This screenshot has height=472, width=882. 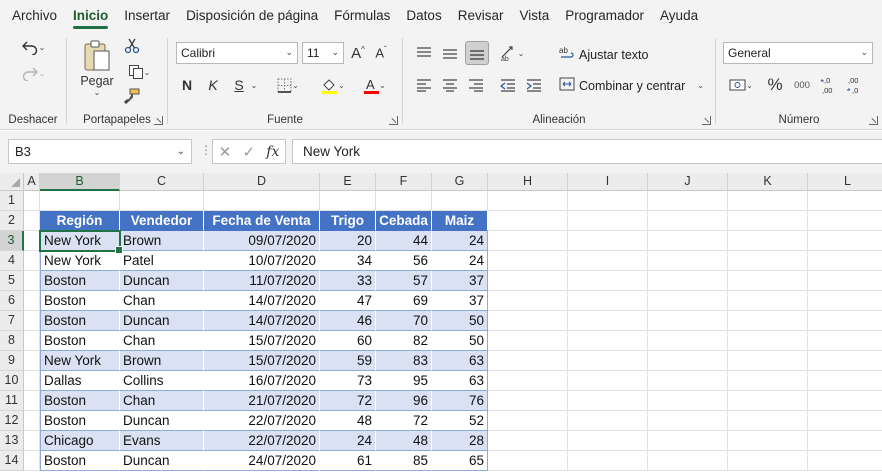 I want to click on table-cell: Patel, so click(x=162, y=261).